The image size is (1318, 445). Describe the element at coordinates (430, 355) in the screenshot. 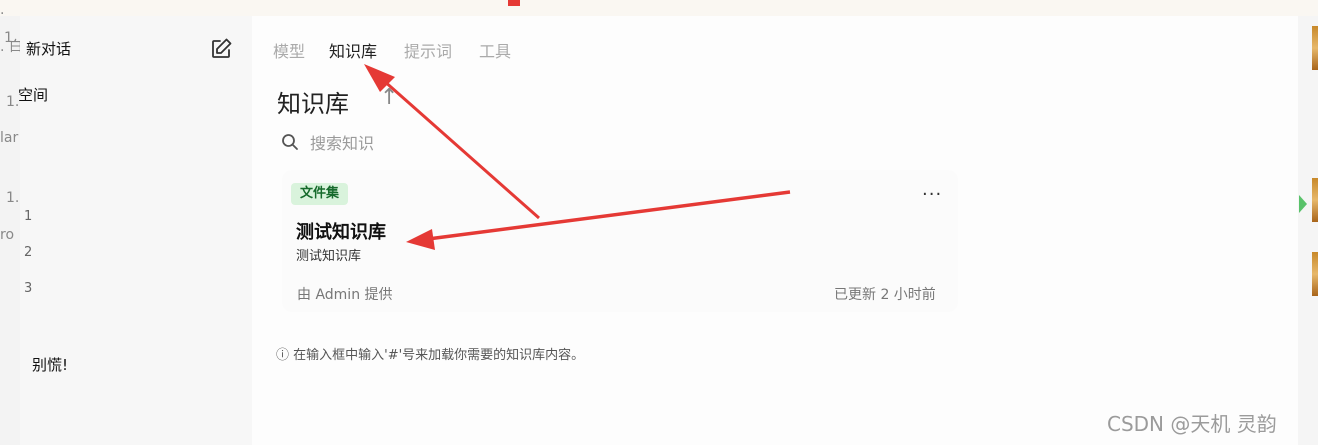

I see `hint-text: ⓘ 在输入框中输入'#'号来加载你需要的知识库内容。` at that location.